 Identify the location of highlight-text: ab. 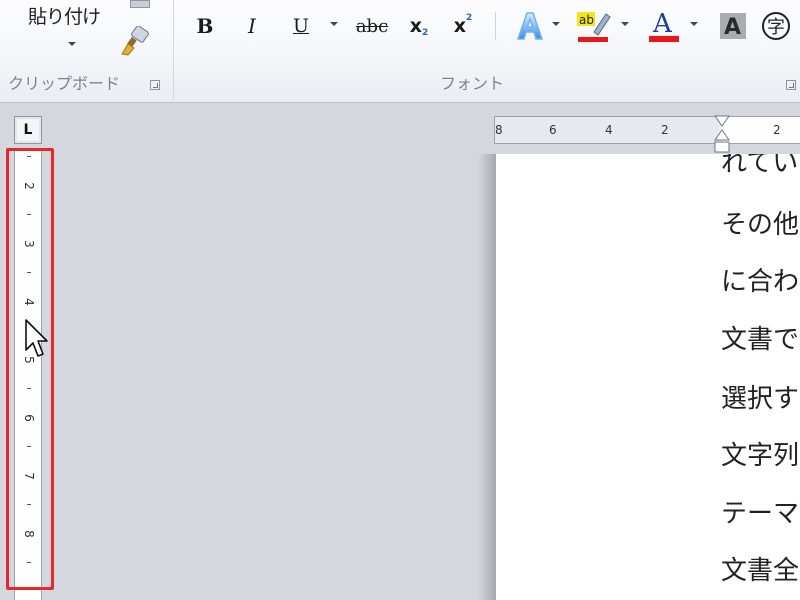
(586, 20).